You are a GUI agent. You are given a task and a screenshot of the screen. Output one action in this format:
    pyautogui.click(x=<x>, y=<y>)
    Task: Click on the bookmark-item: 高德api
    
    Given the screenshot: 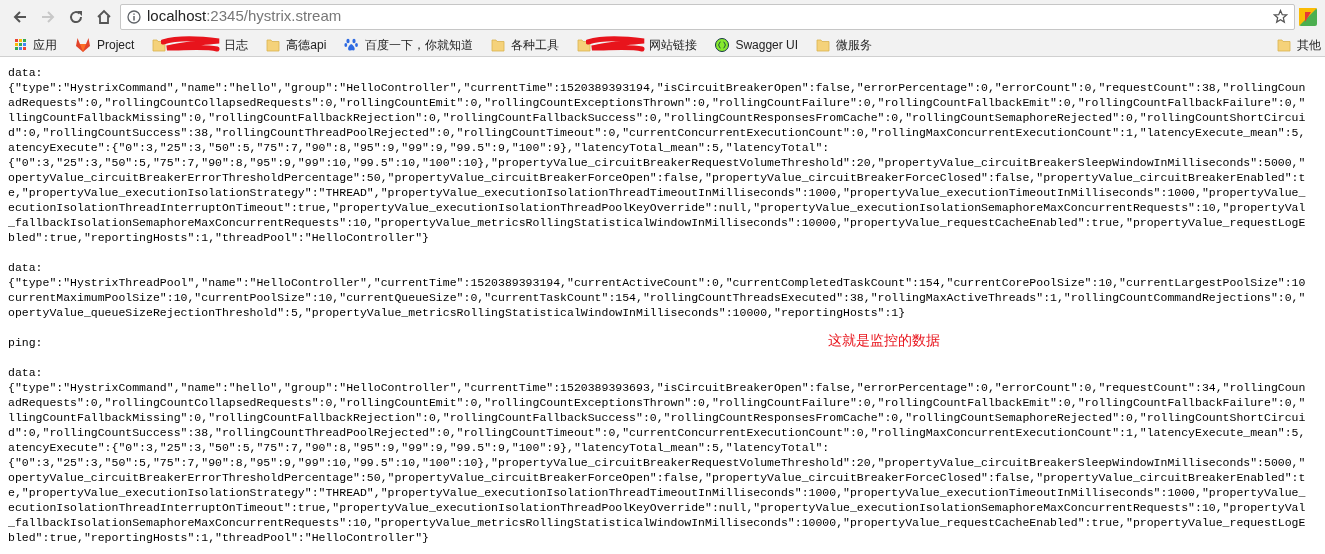 What is the action you would take?
    pyautogui.click(x=296, y=44)
    